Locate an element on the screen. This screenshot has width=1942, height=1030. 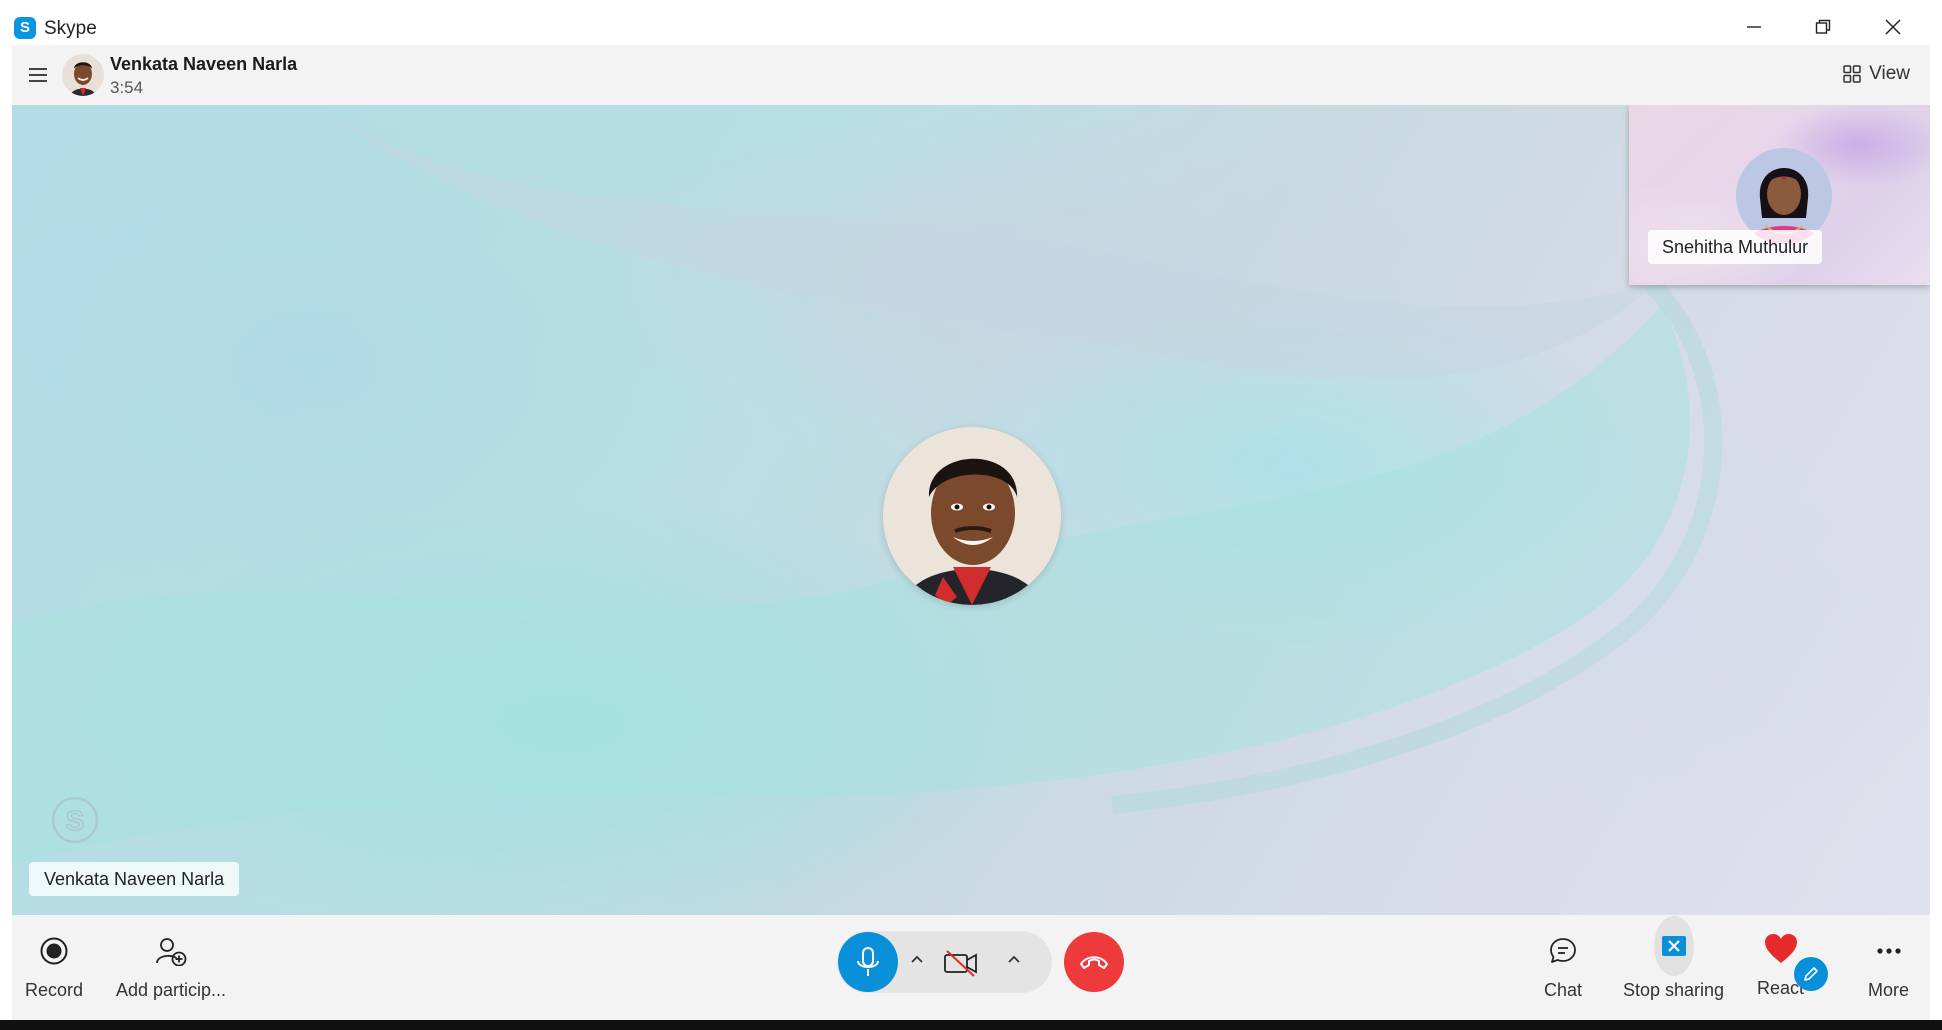
main-participant-avatar is located at coordinates (972, 516).